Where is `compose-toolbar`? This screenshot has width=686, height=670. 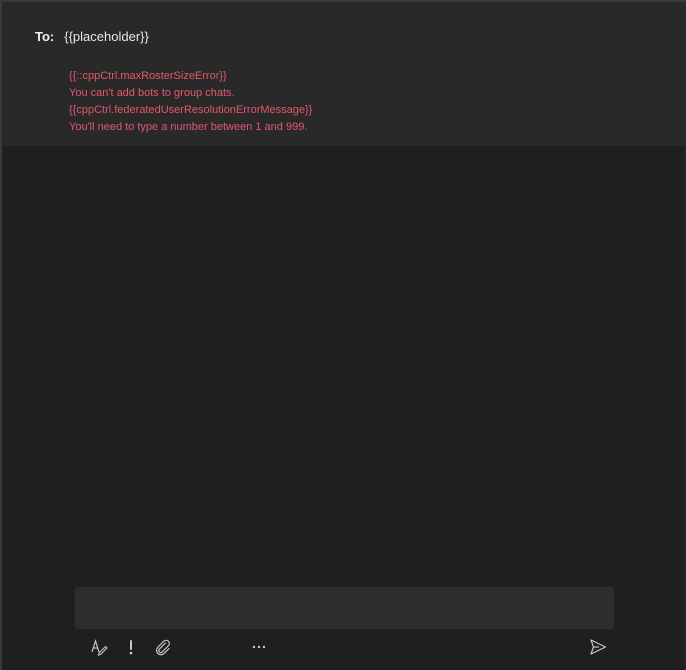
compose-toolbar is located at coordinates (344, 647).